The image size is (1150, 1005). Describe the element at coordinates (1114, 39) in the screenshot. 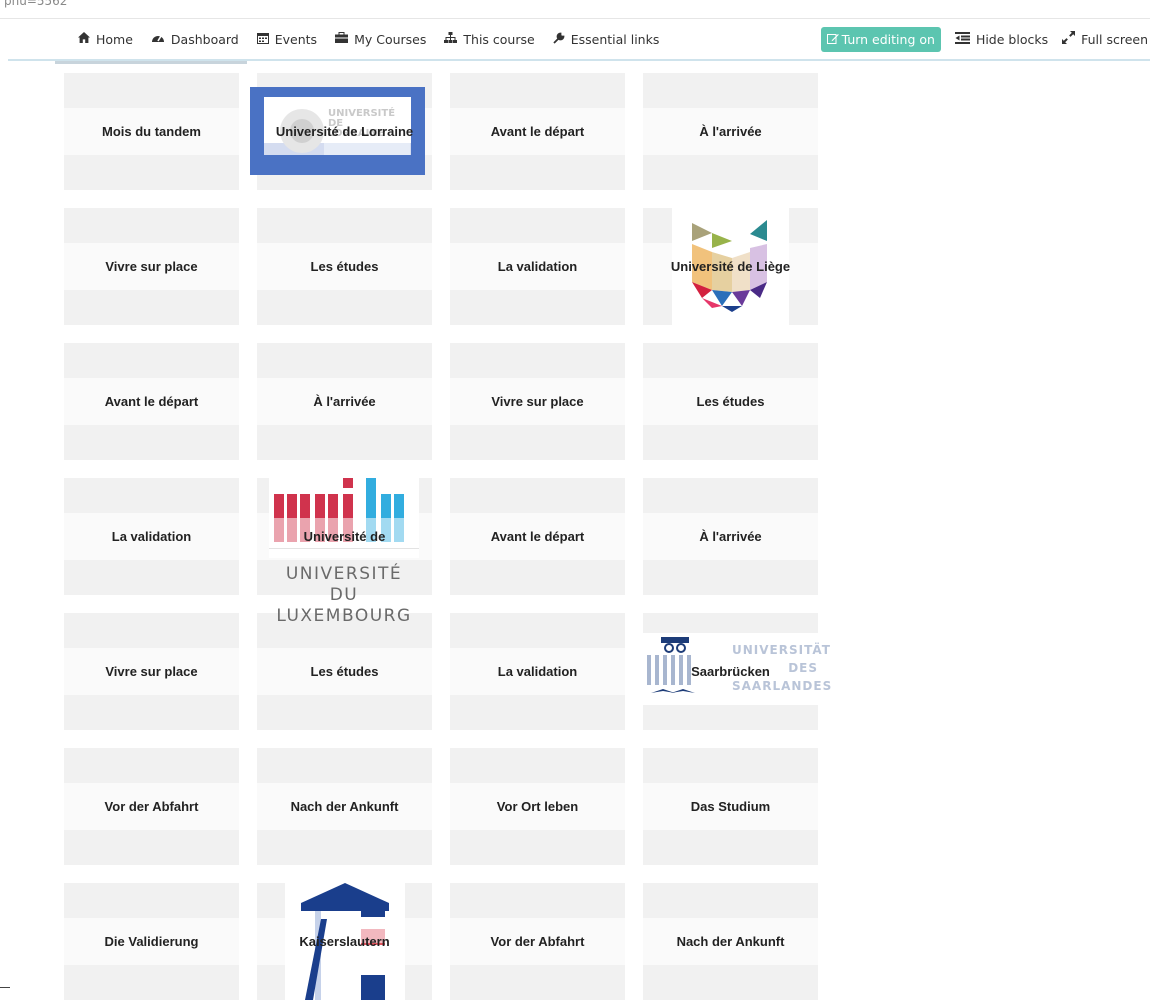

I see `full-screen-label: Full screen` at that location.